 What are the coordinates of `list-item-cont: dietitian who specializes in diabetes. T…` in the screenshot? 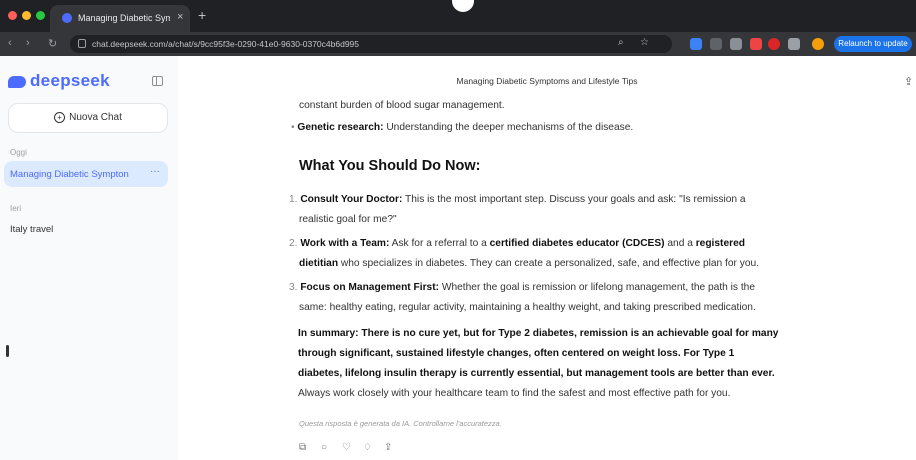 It's located at (529, 264).